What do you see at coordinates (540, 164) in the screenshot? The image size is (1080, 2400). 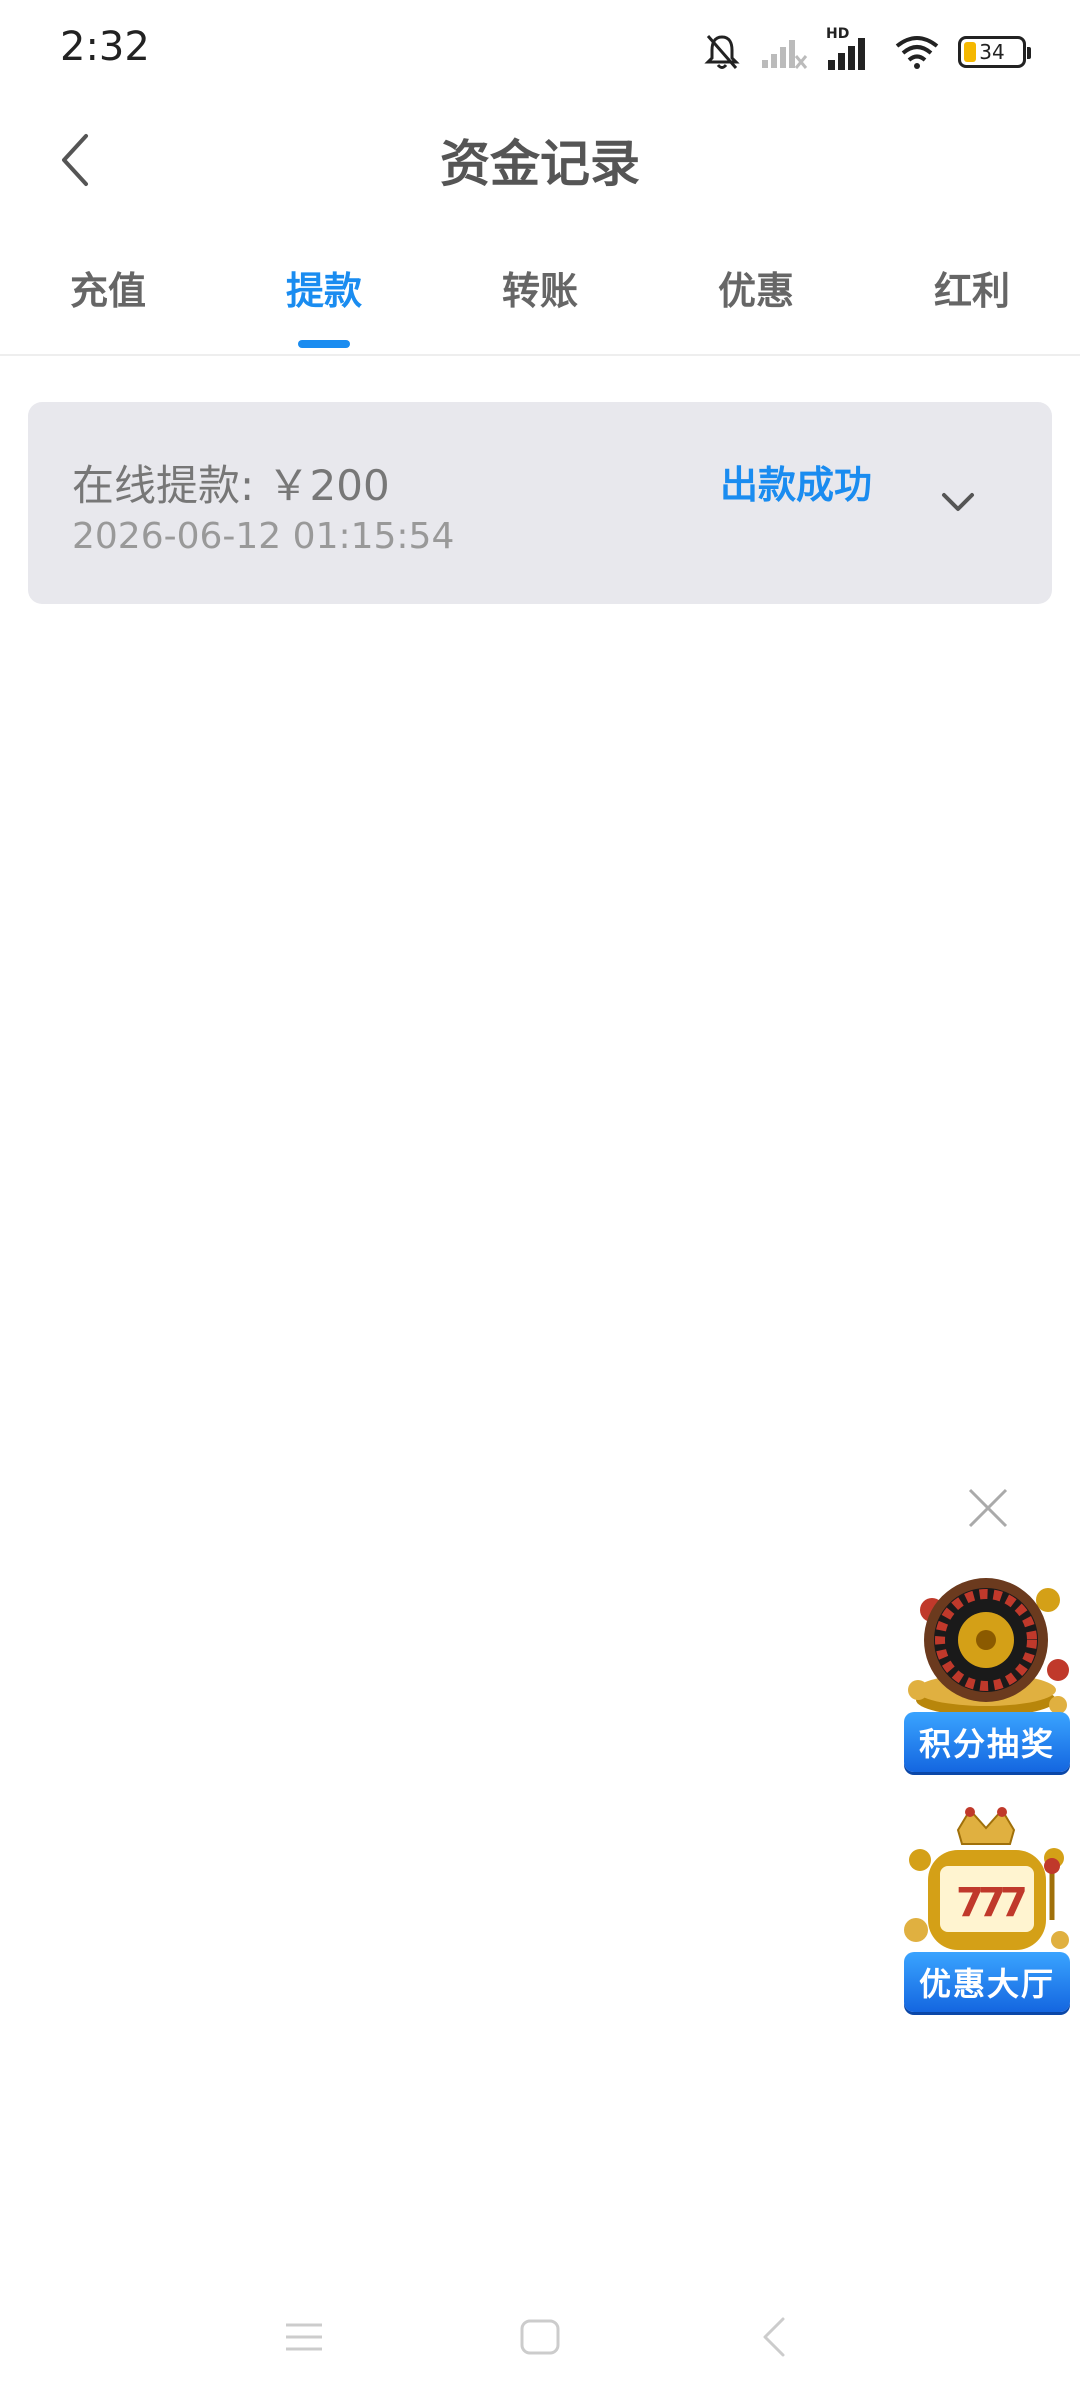 I see `page-title: 资金记录` at bounding box center [540, 164].